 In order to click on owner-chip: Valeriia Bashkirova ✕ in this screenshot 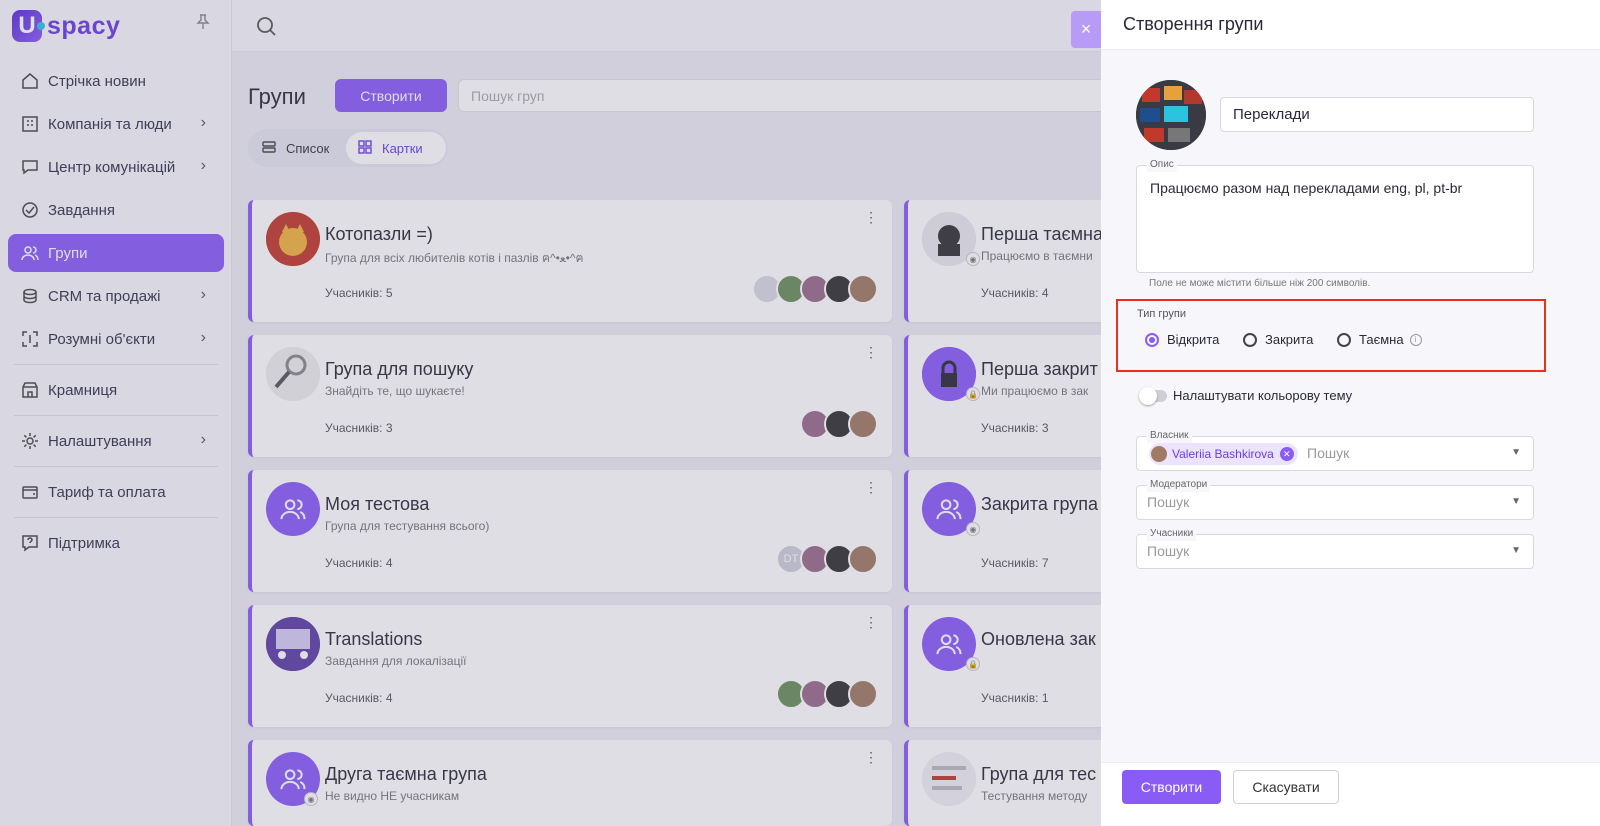, I will do `click(1223, 454)`.